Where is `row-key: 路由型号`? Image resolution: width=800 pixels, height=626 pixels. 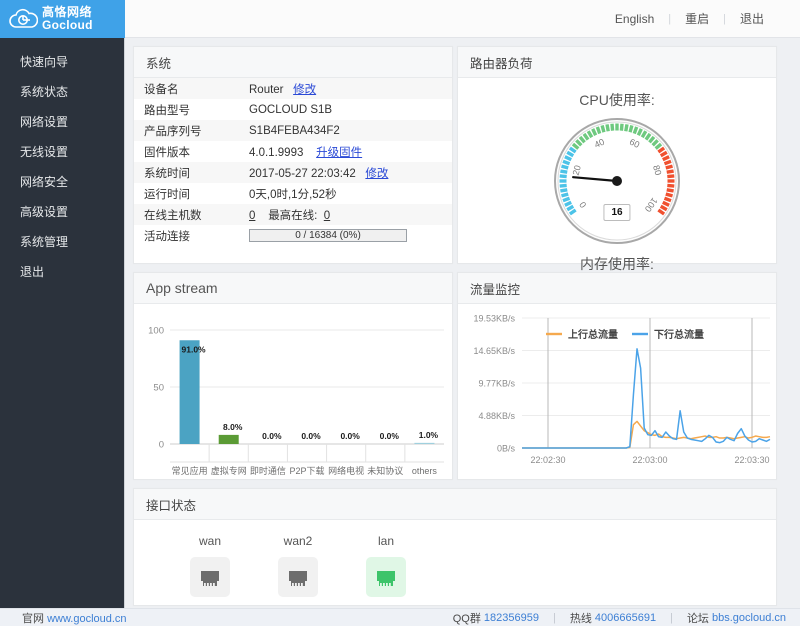
row-key: 路由型号 is located at coordinates (167, 110).